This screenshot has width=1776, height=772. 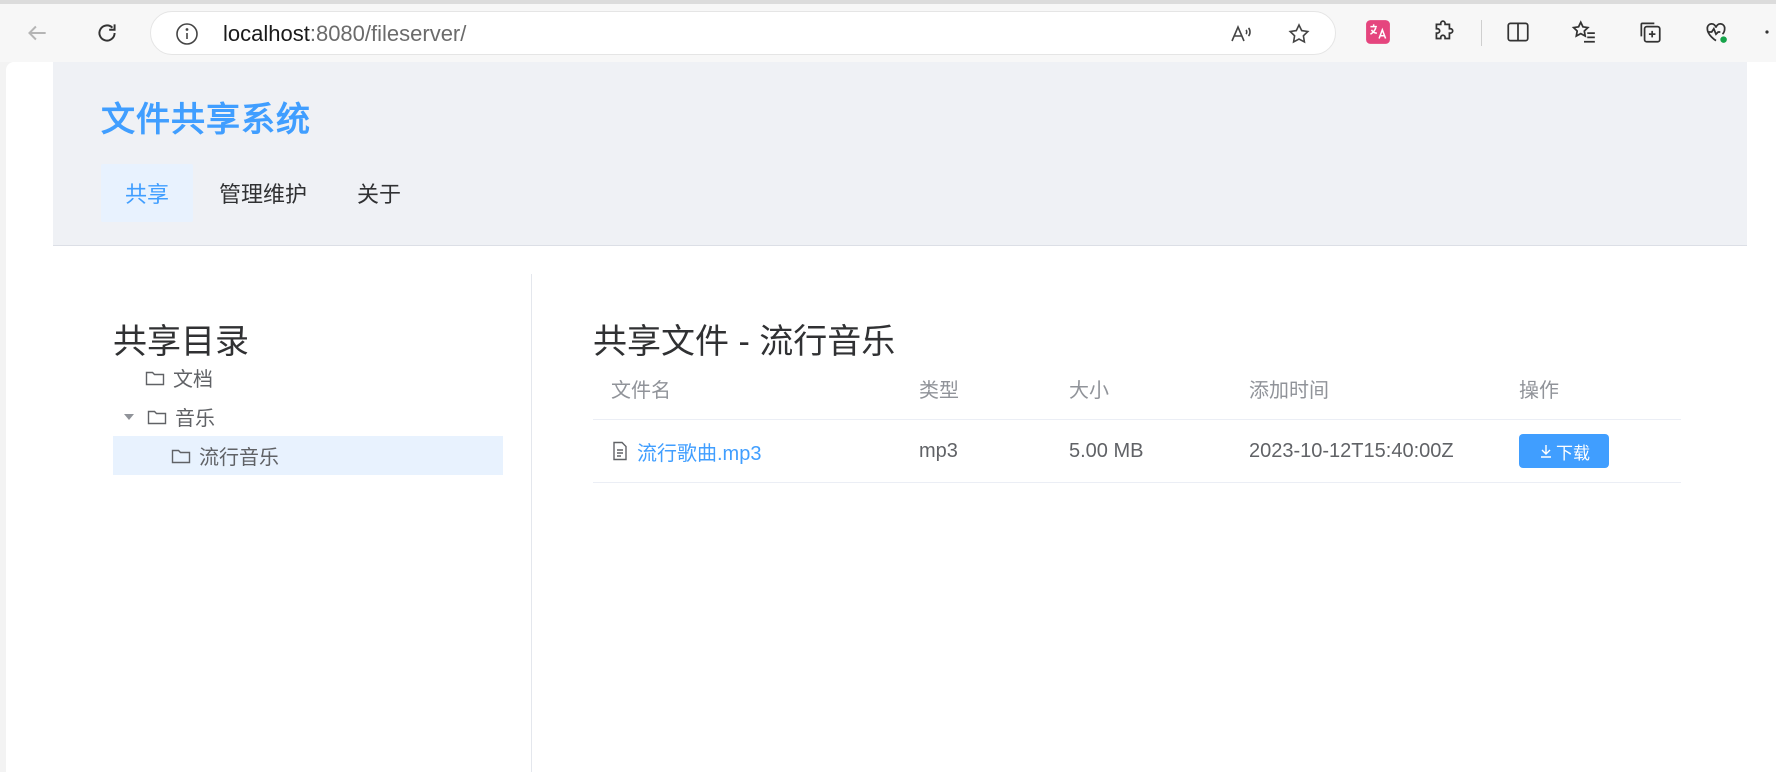 What do you see at coordinates (1106, 450) in the screenshot?
I see `cell-size: 5.00 MB` at bounding box center [1106, 450].